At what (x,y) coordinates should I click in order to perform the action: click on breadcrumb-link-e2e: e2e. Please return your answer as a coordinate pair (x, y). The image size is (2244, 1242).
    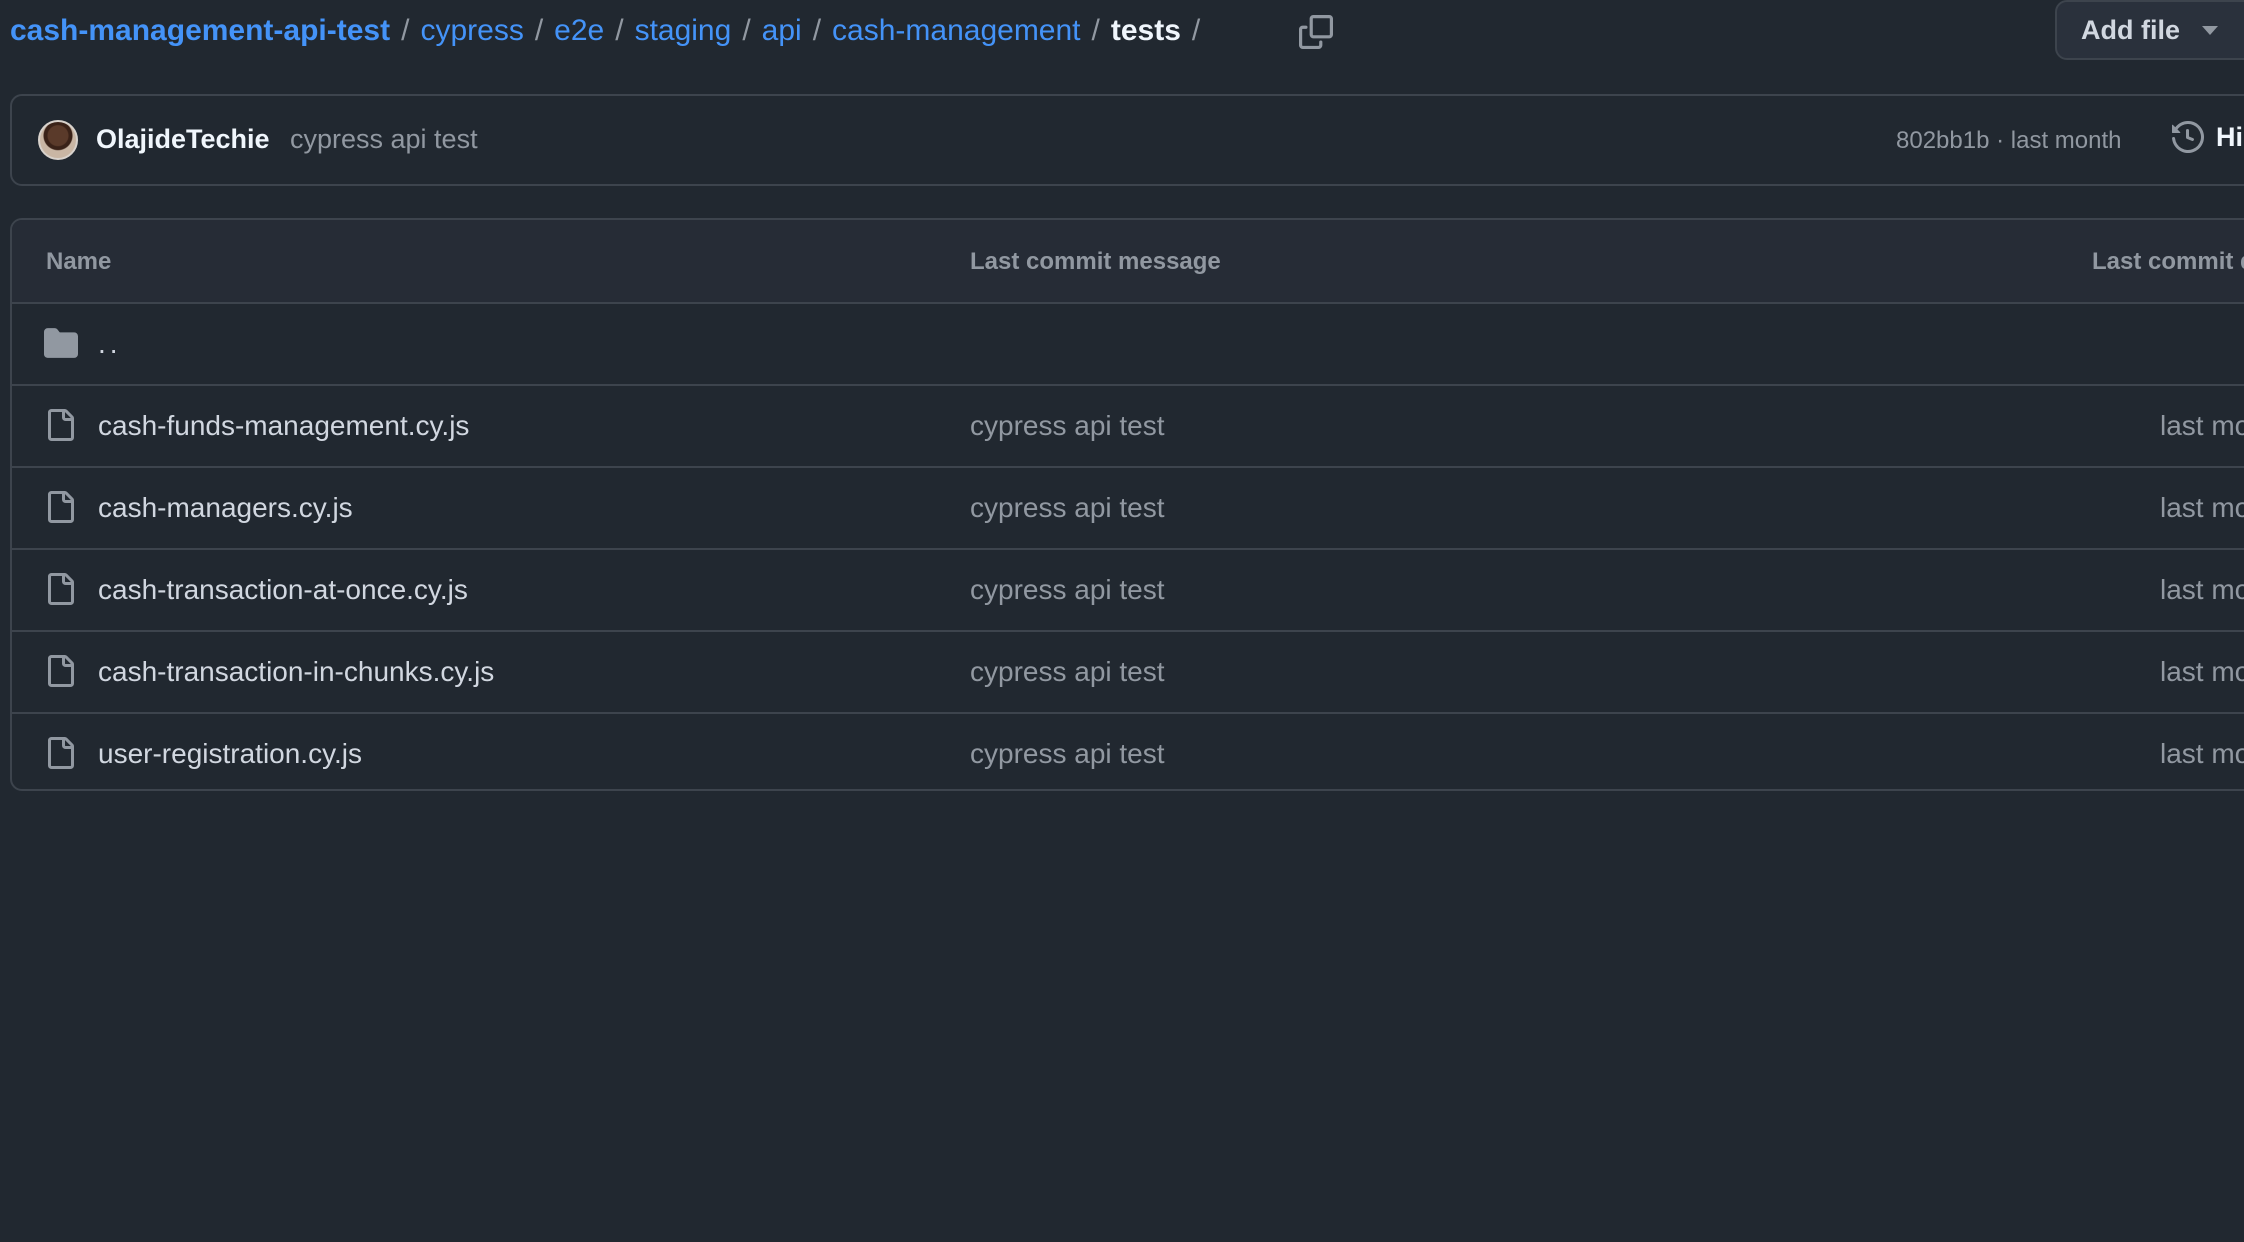
    Looking at the image, I should click on (579, 31).